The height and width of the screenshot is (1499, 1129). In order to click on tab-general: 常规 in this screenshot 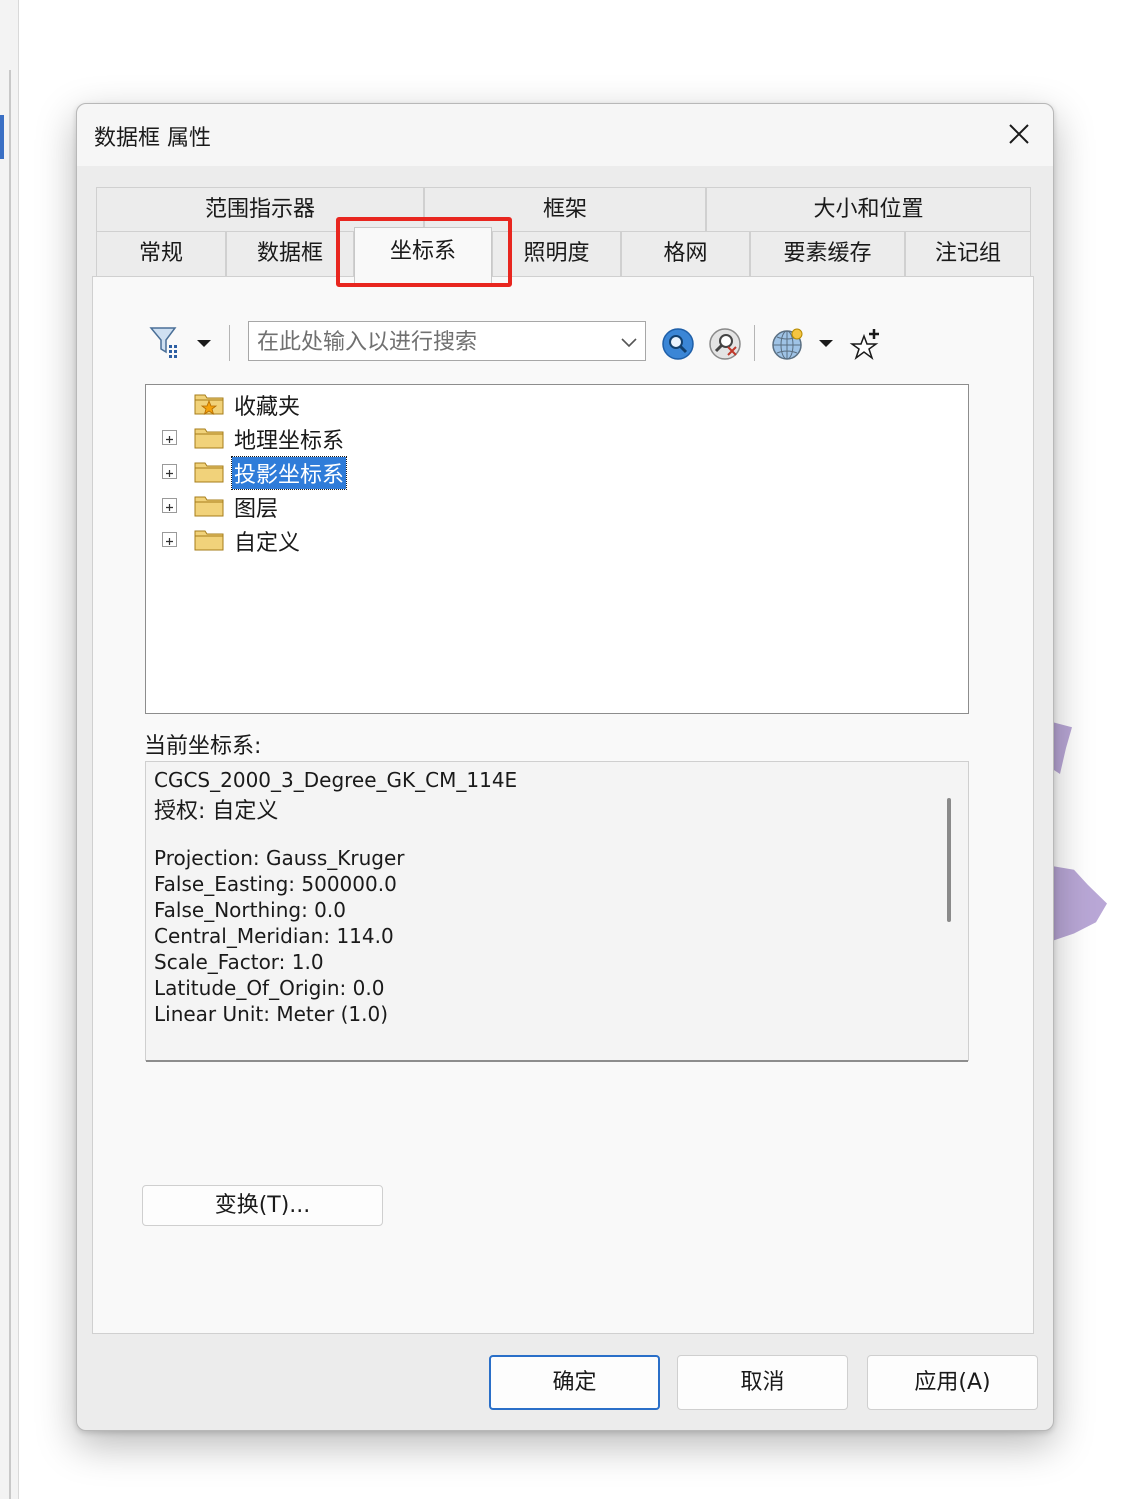, I will do `click(161, 254)`.